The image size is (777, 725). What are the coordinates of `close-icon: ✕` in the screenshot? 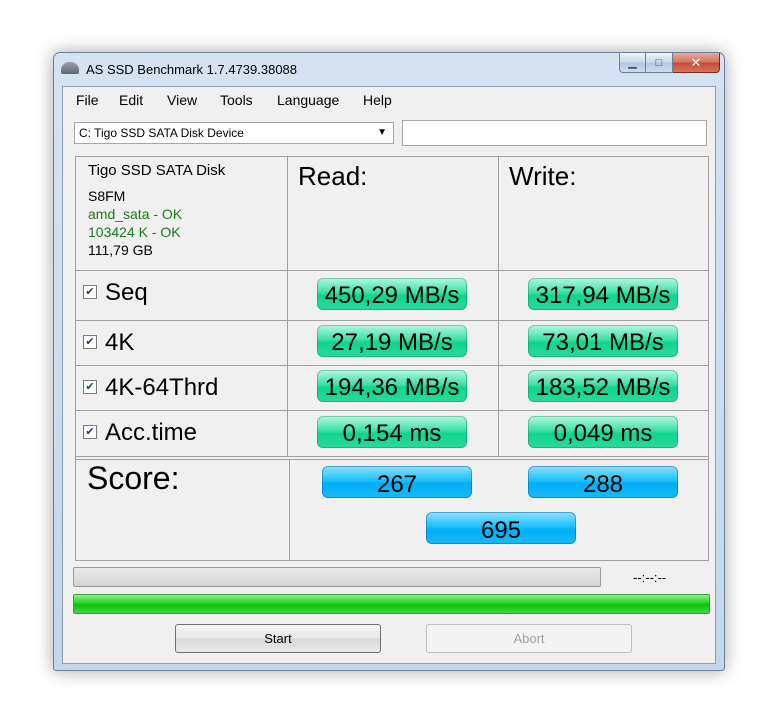 It's located at (696, 62).